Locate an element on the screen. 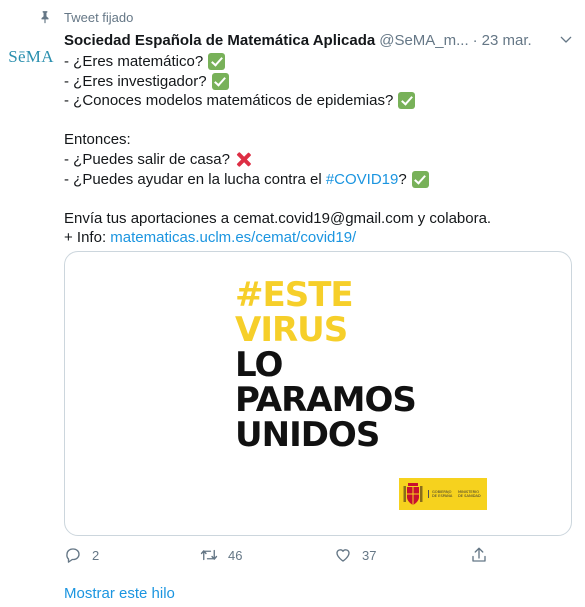 The width and height of the screenshot is (585, 607). author-name: Sociedad Española de Matemática Aplicada is located at coordinates (219, 40).